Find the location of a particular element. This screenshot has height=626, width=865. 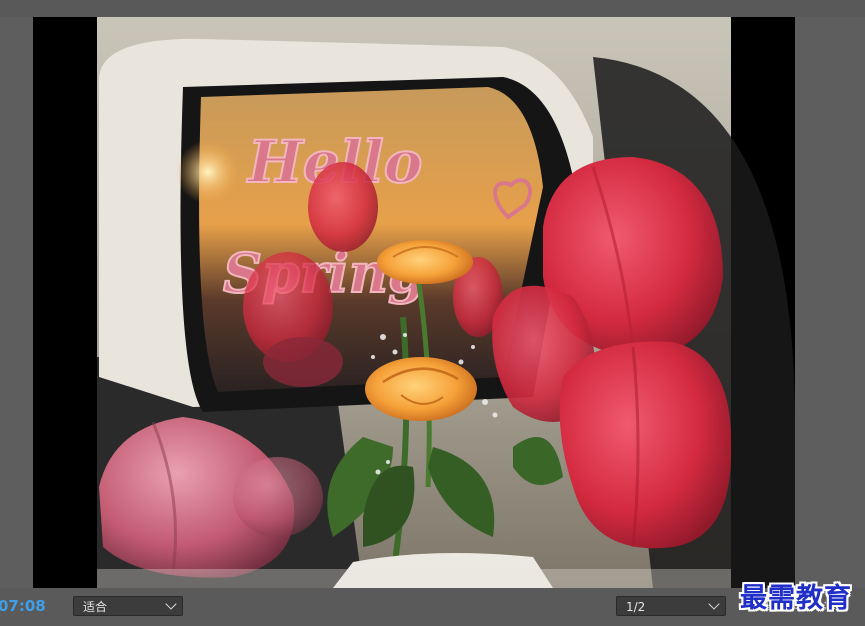

monitor-top-strip is located at coordinates (432, 8).